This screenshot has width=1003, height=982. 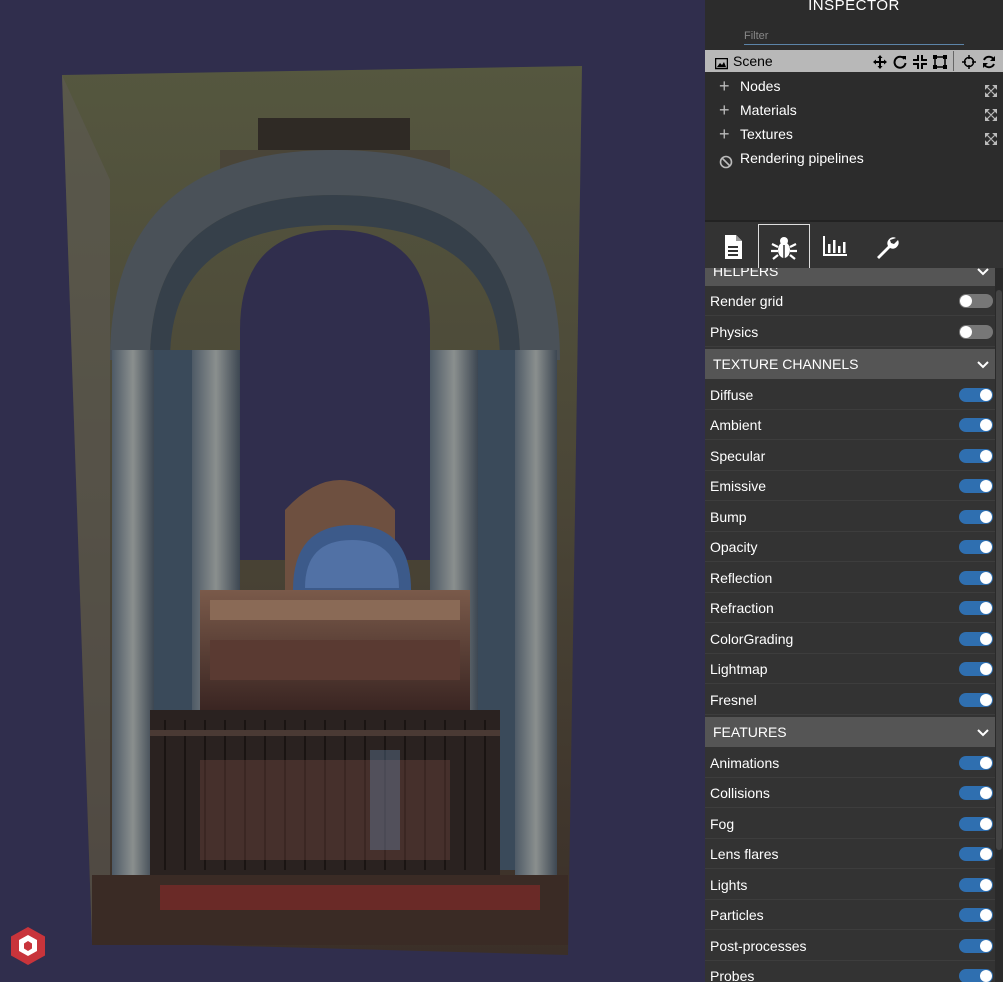 What do you see at coordinates (784, 246) in the screenshot?
I see `tab-debug` at bounding box center [784, 246].